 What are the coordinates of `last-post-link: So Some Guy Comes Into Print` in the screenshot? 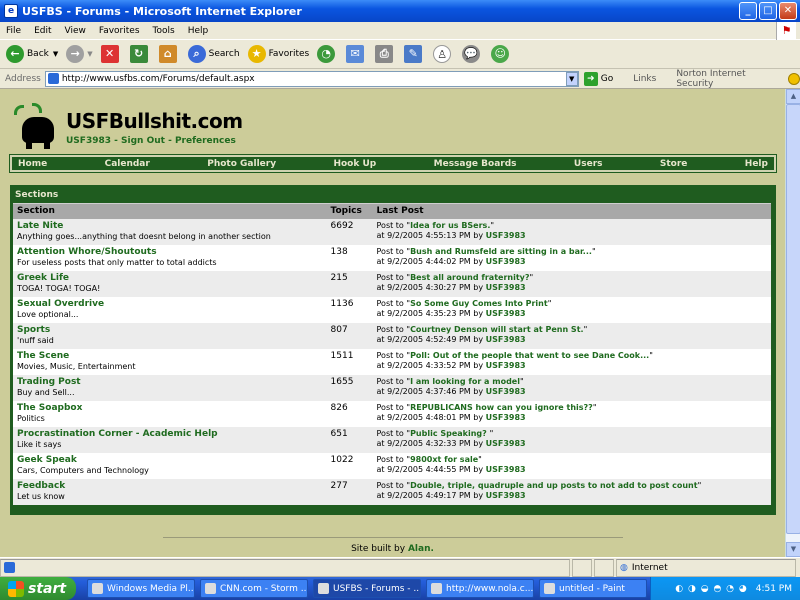 It's located at (479, 303).